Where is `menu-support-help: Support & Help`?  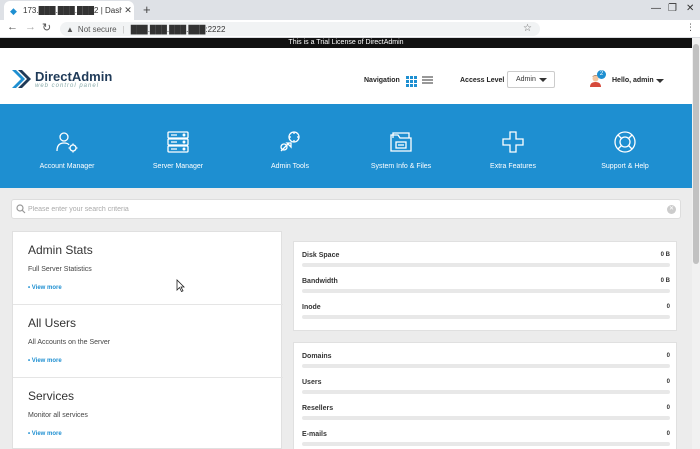 menu-support-help: Support & Help is located at coordinates (625, 146).